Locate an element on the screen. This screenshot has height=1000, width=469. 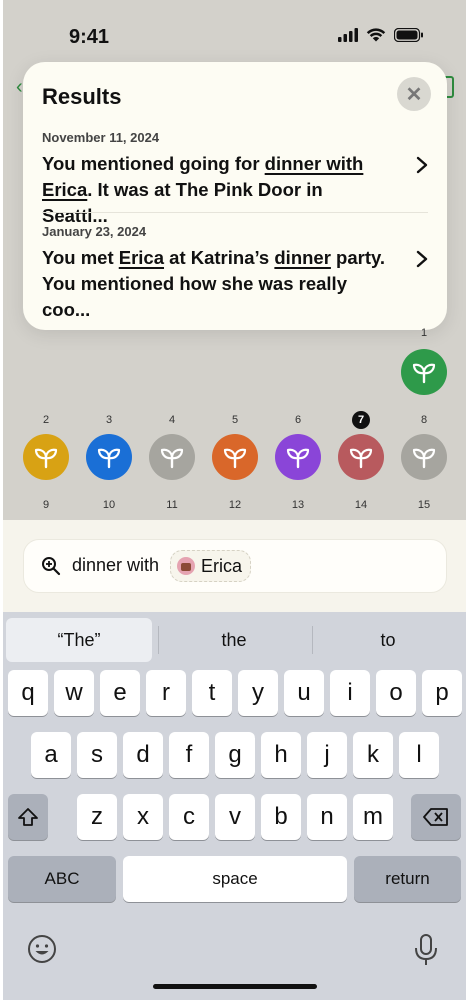
day-number: 13 is located at coordinates (298, 505).